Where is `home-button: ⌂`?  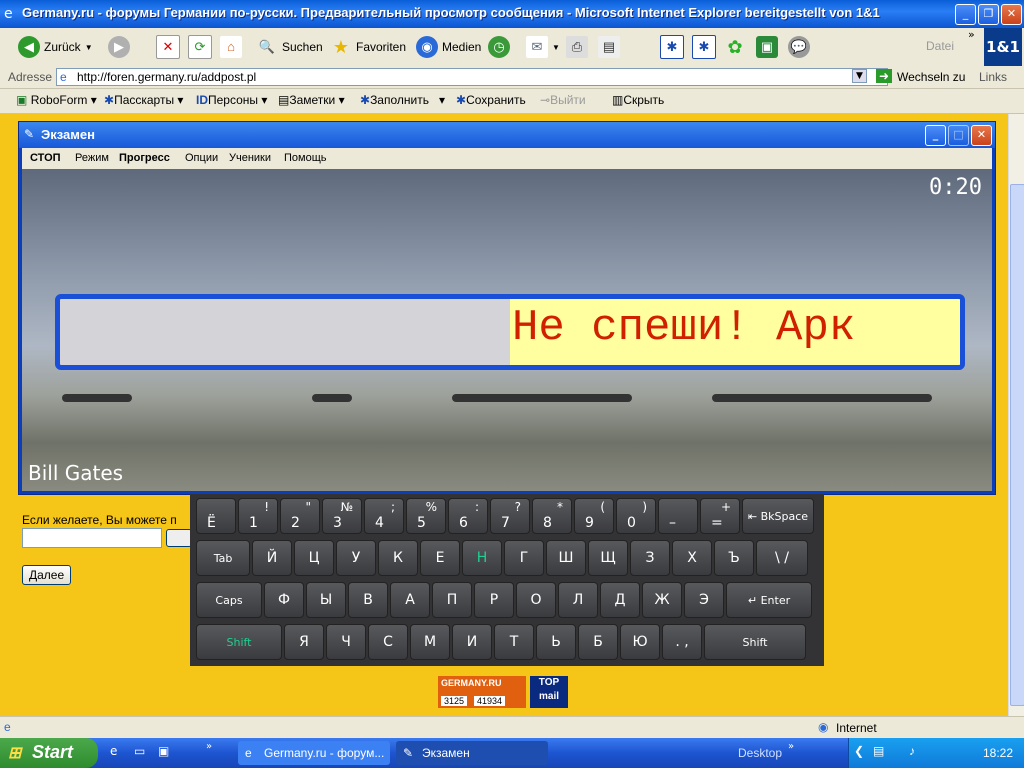
home-button: ⌂ is located at coordinates (231, 47).